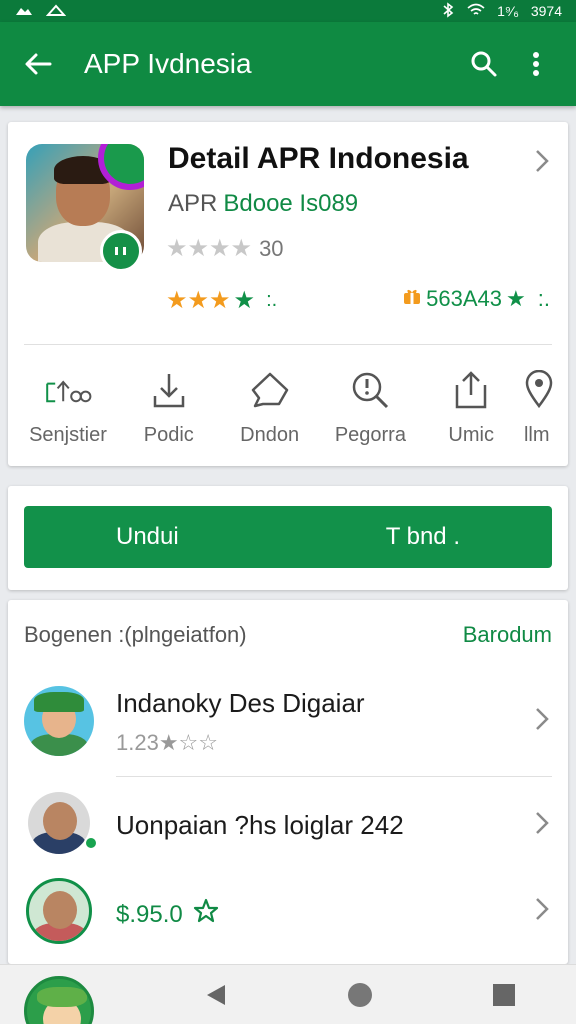 The height and width of the screenshot is (1024, 576). Describe the element at coordinates (209, 248) in the screenshot. I see `gray-stars: ★★★★` at that location.